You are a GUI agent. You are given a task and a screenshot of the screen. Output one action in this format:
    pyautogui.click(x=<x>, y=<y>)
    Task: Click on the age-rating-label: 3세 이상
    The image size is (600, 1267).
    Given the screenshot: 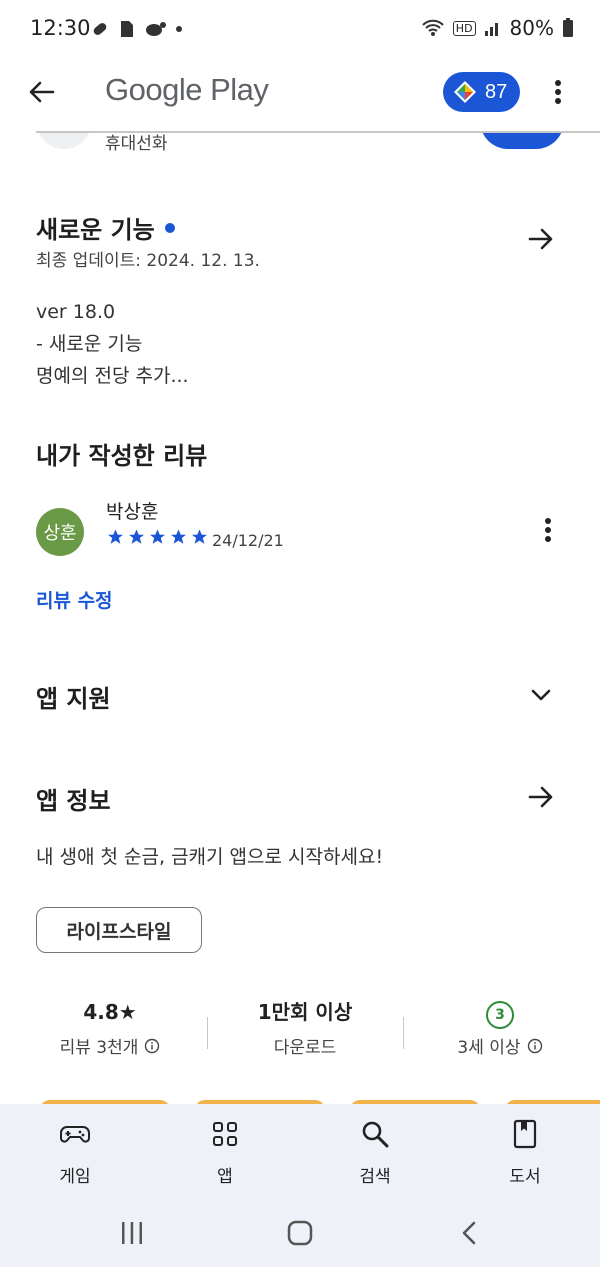 What is the action you would take?
    pyautogui.click(x=489, y=1048)
    